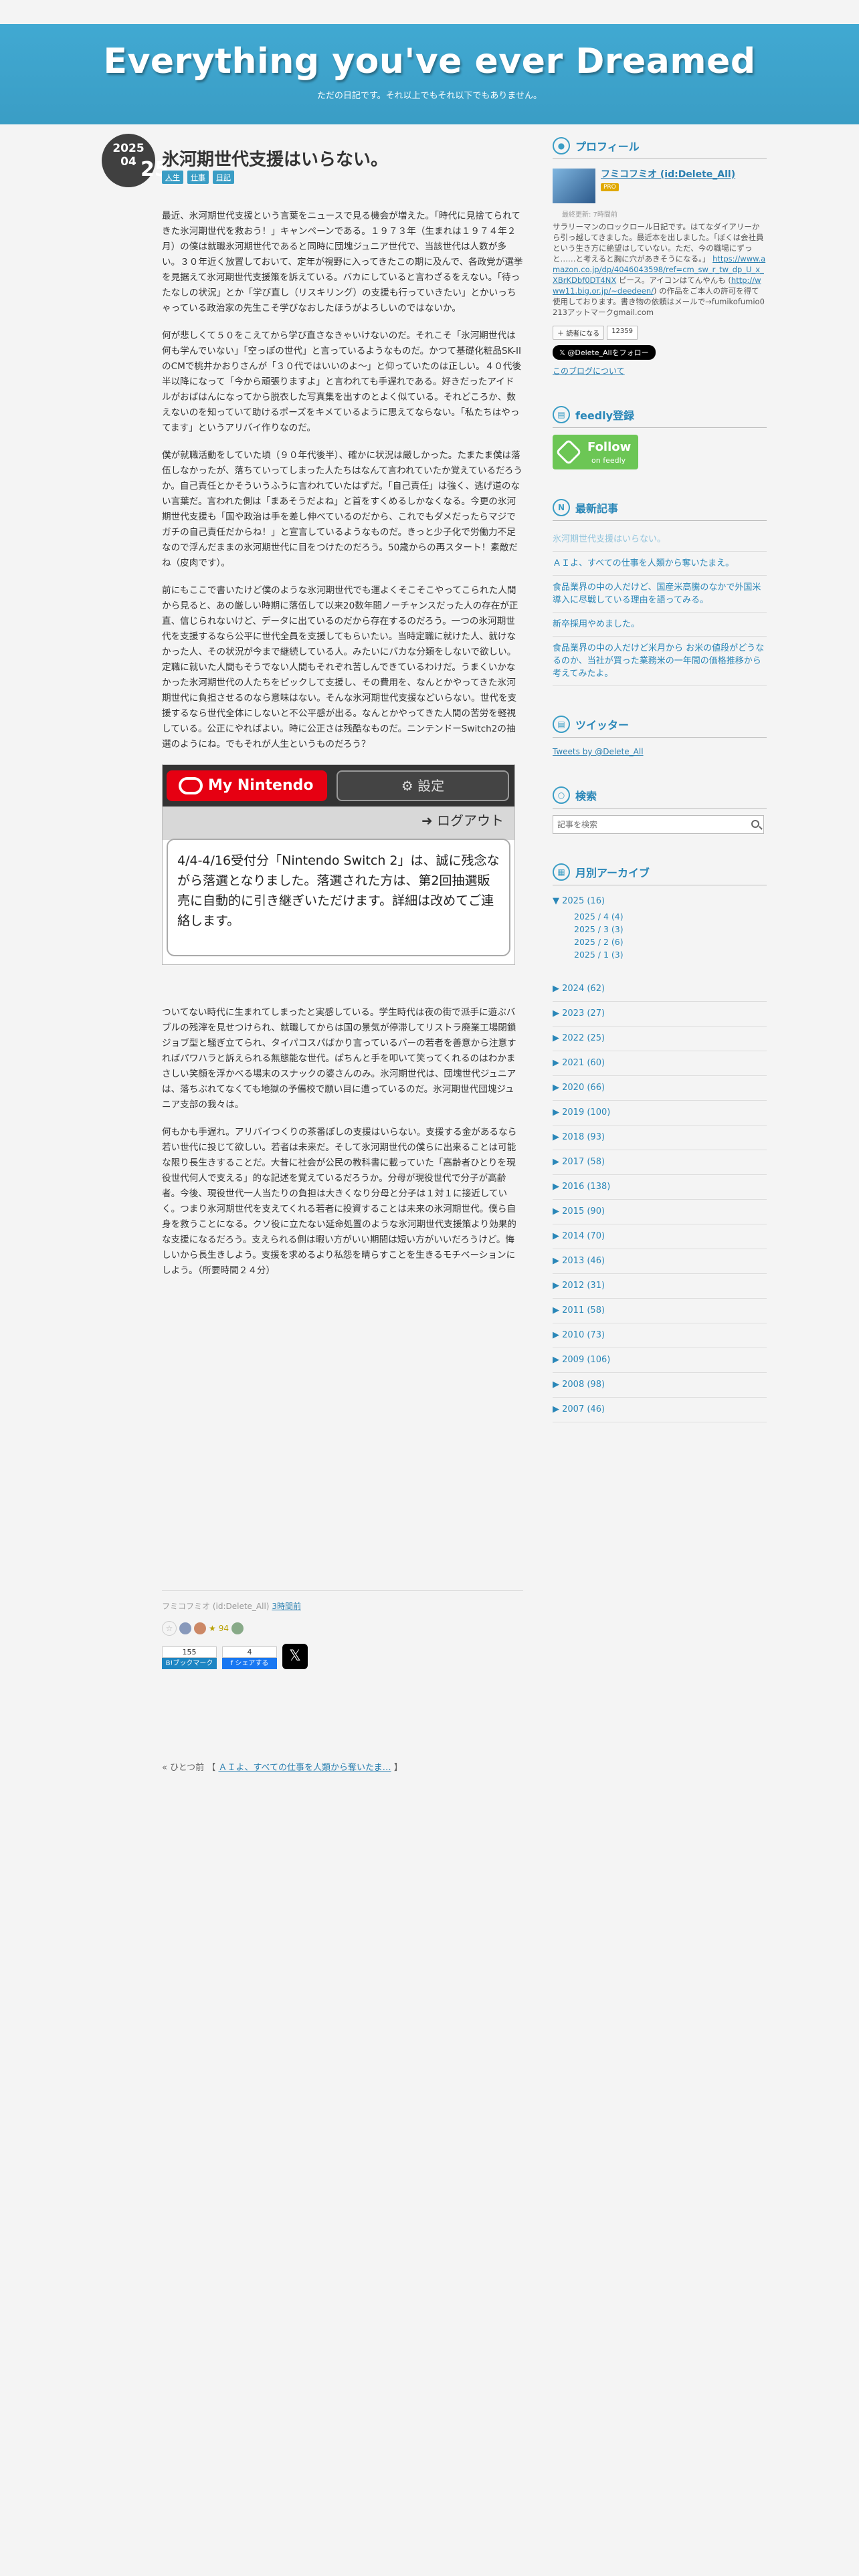  Describe the element at coordinates (660, 564) in the screenshot. I see `recent-entry-link: ＡＩよ、すべての仕事を人類から奪いたまえ。` at that location.